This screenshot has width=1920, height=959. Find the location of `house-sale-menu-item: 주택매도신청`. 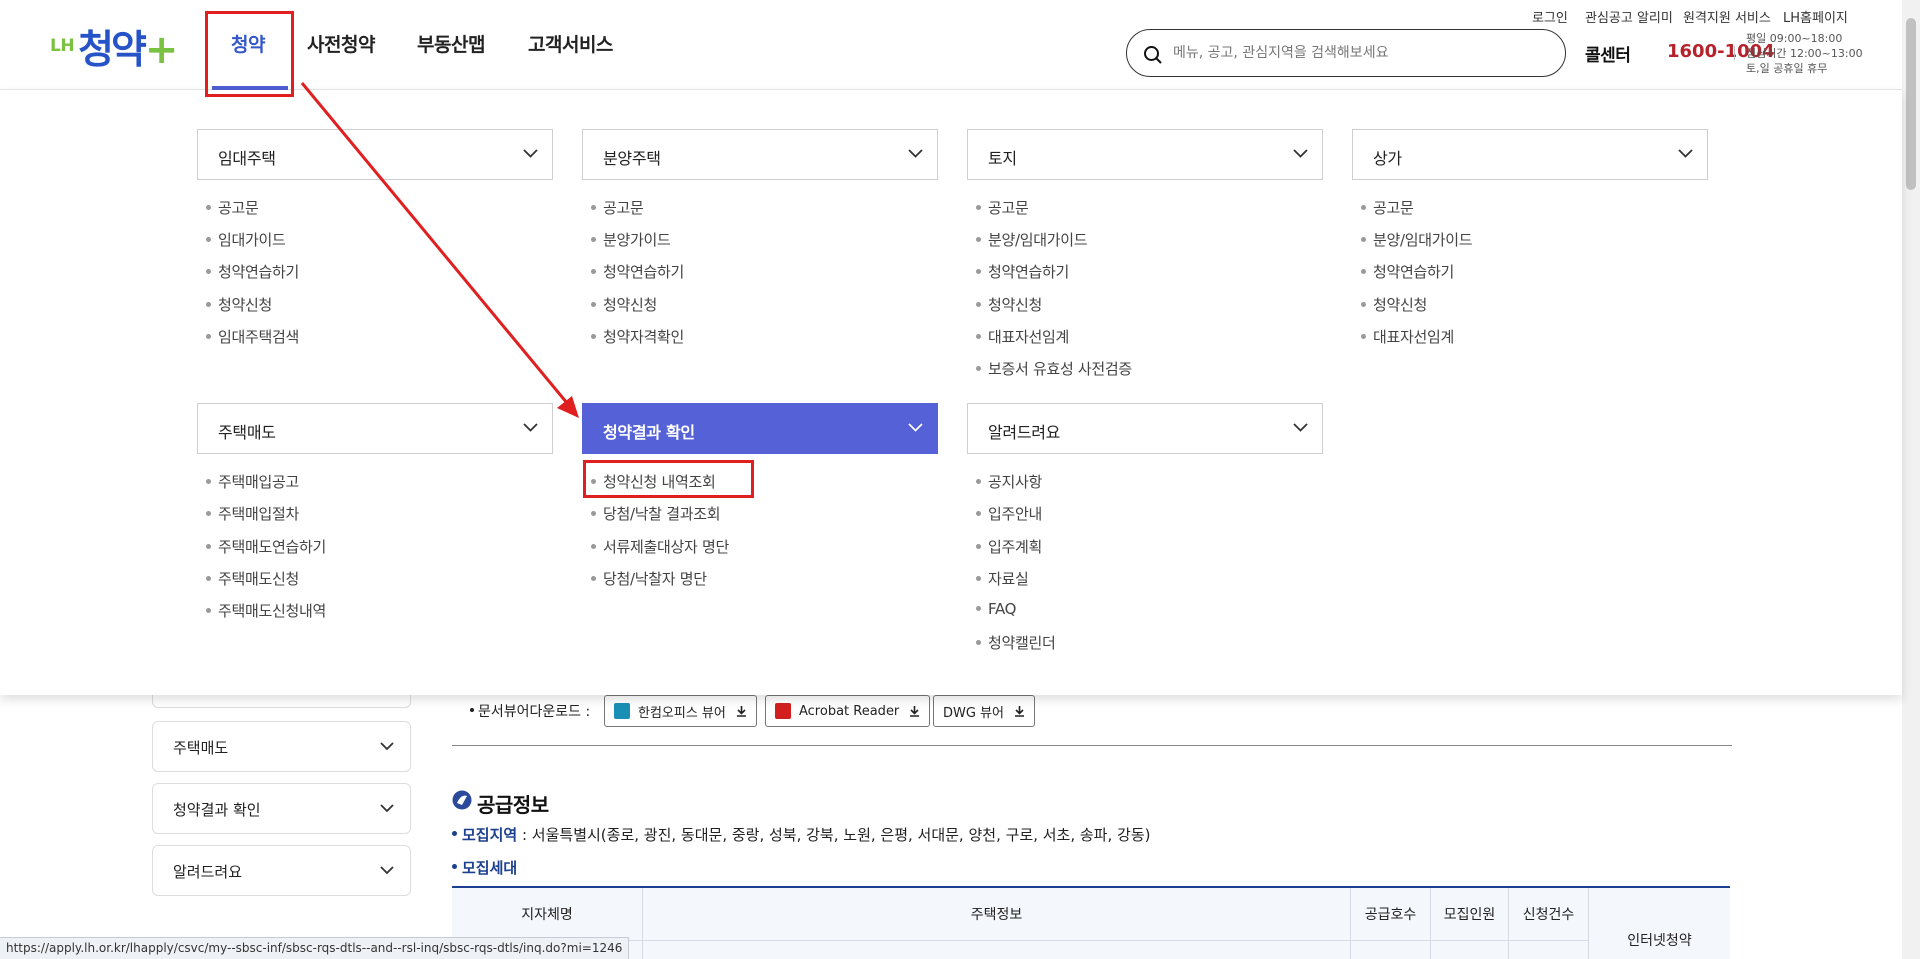

house-sale-menu-item: 주택매도신청 is located at coordinates (252, 578).